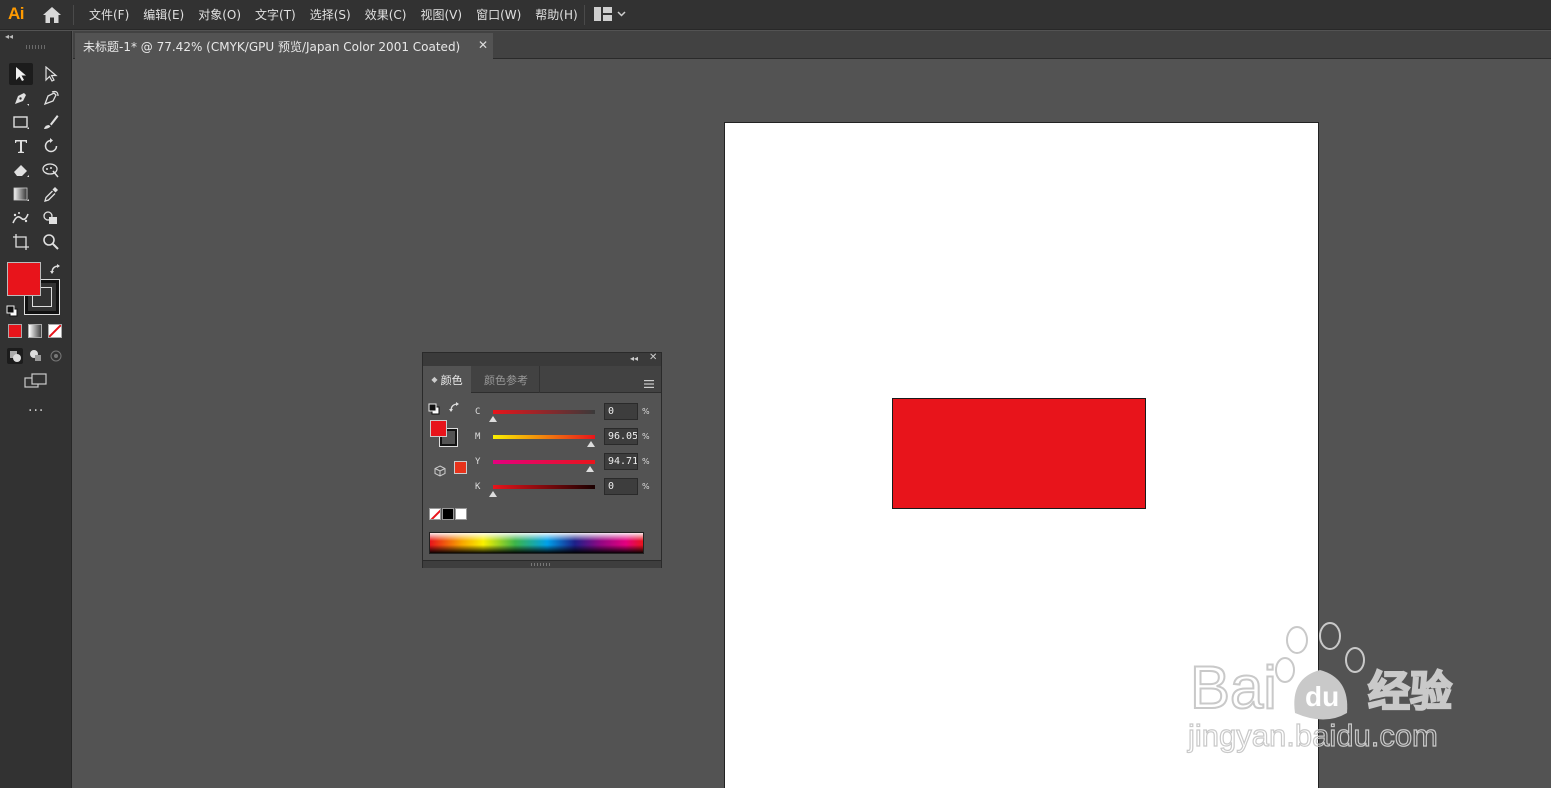 Image resolution: width=1551 pixels, height=788 pixels. I want to click on shape-builder-tool, so click(51, 218).